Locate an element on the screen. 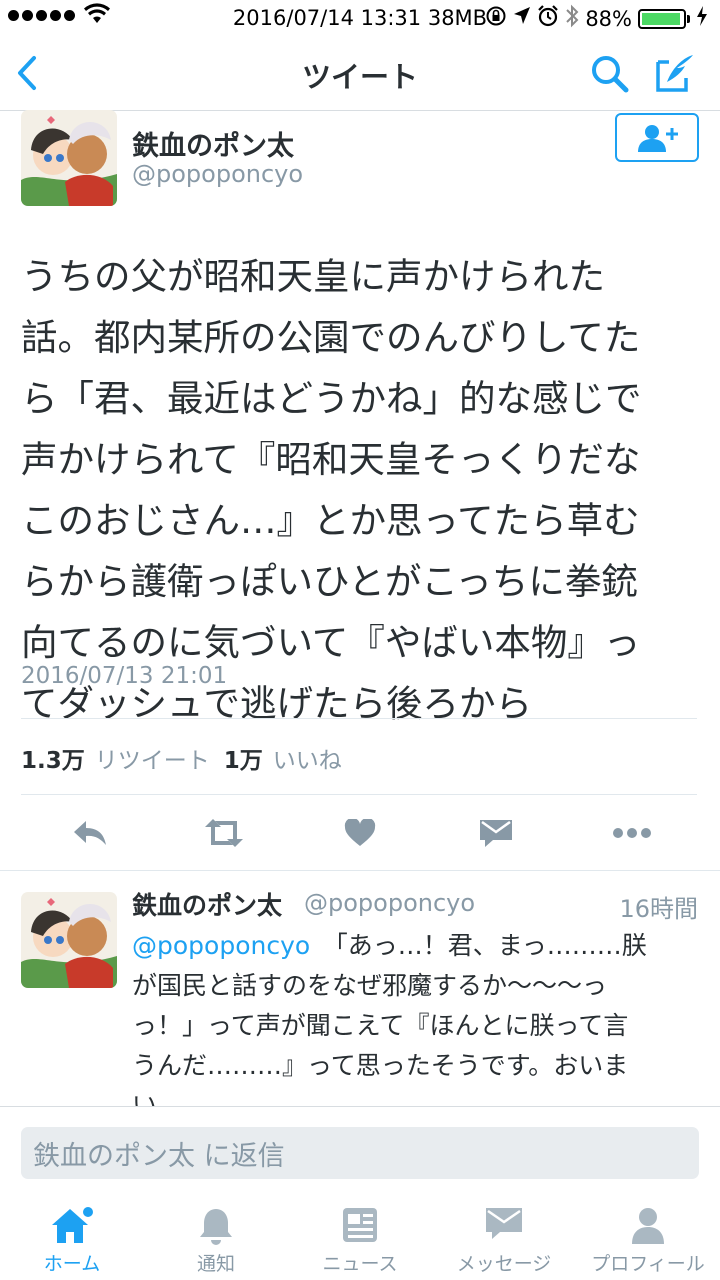 The height and width of the screenshot is (1280, 720). tweet-stats: 1.3万 リツイート 1万 いいね is located at coordinates (188, 758).